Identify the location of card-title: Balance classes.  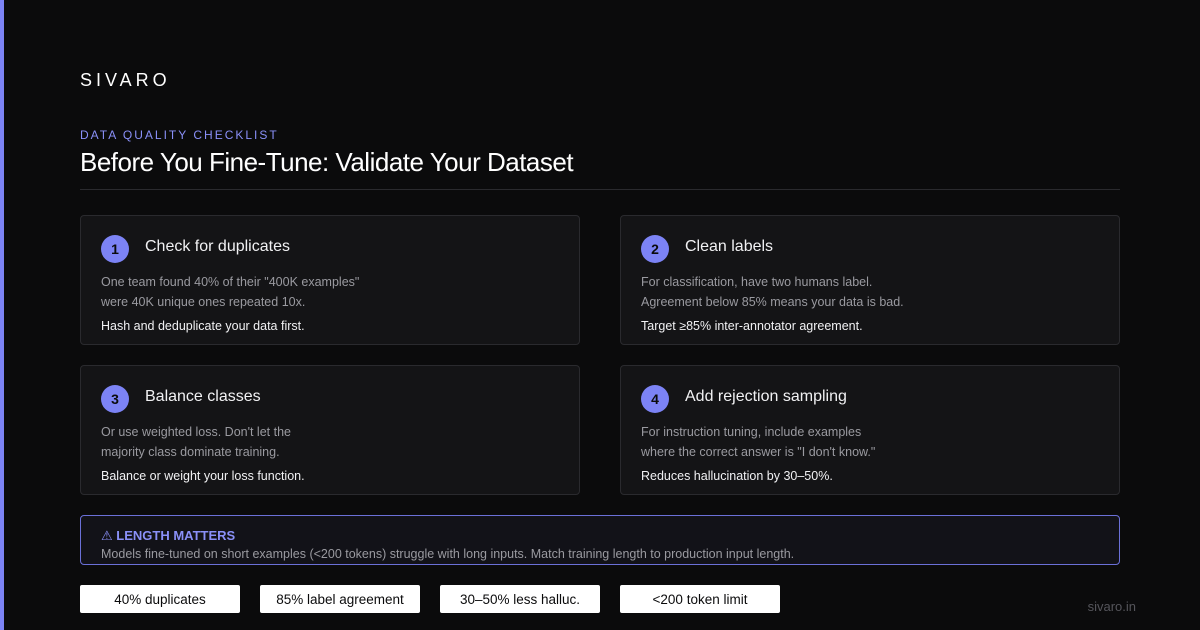
(203, 396).